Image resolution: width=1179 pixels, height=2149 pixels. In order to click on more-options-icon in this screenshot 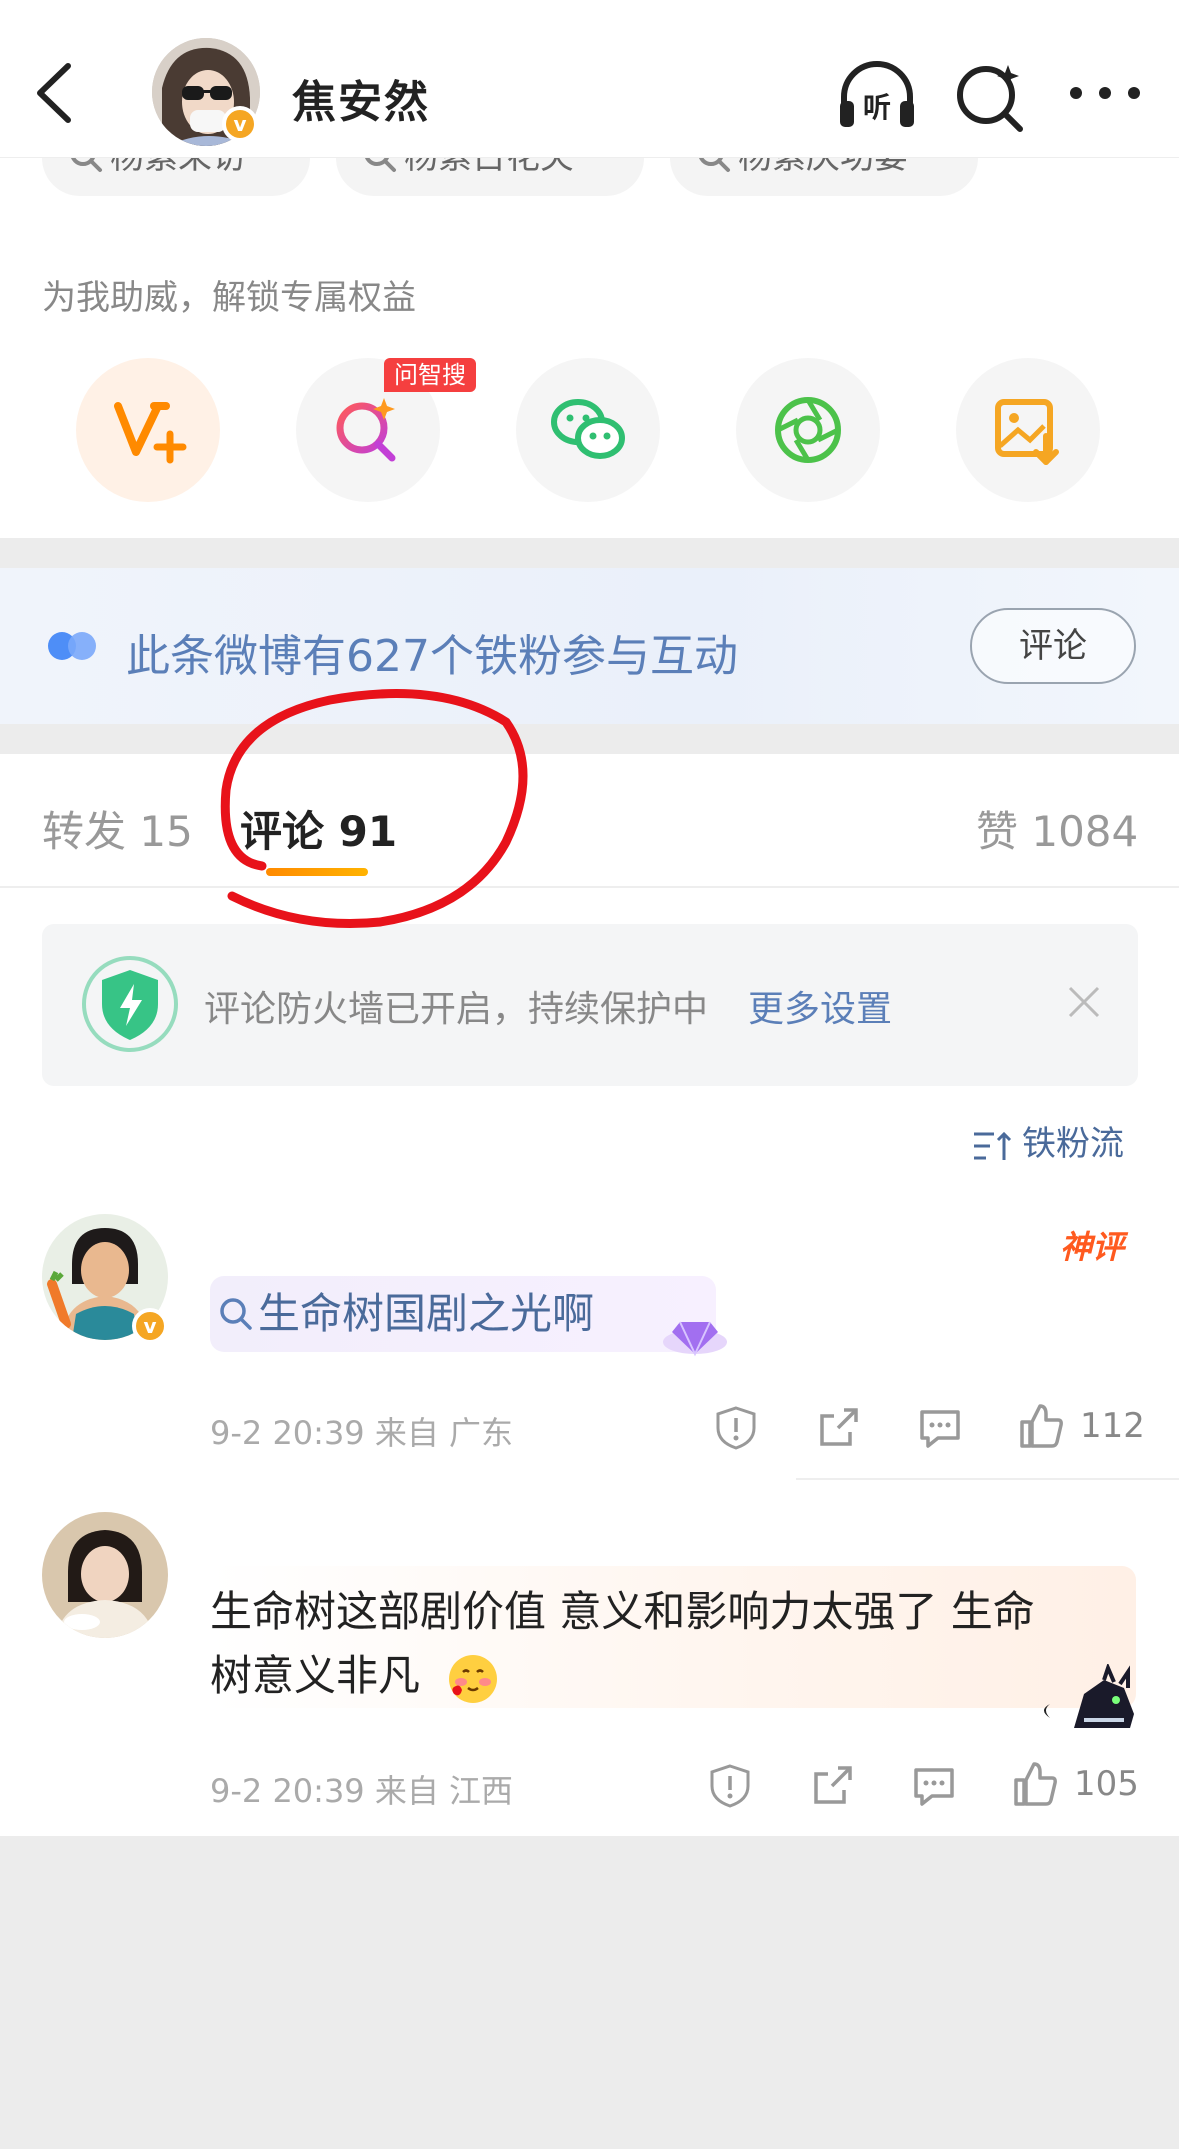, I will do `click(1105, 95)`.